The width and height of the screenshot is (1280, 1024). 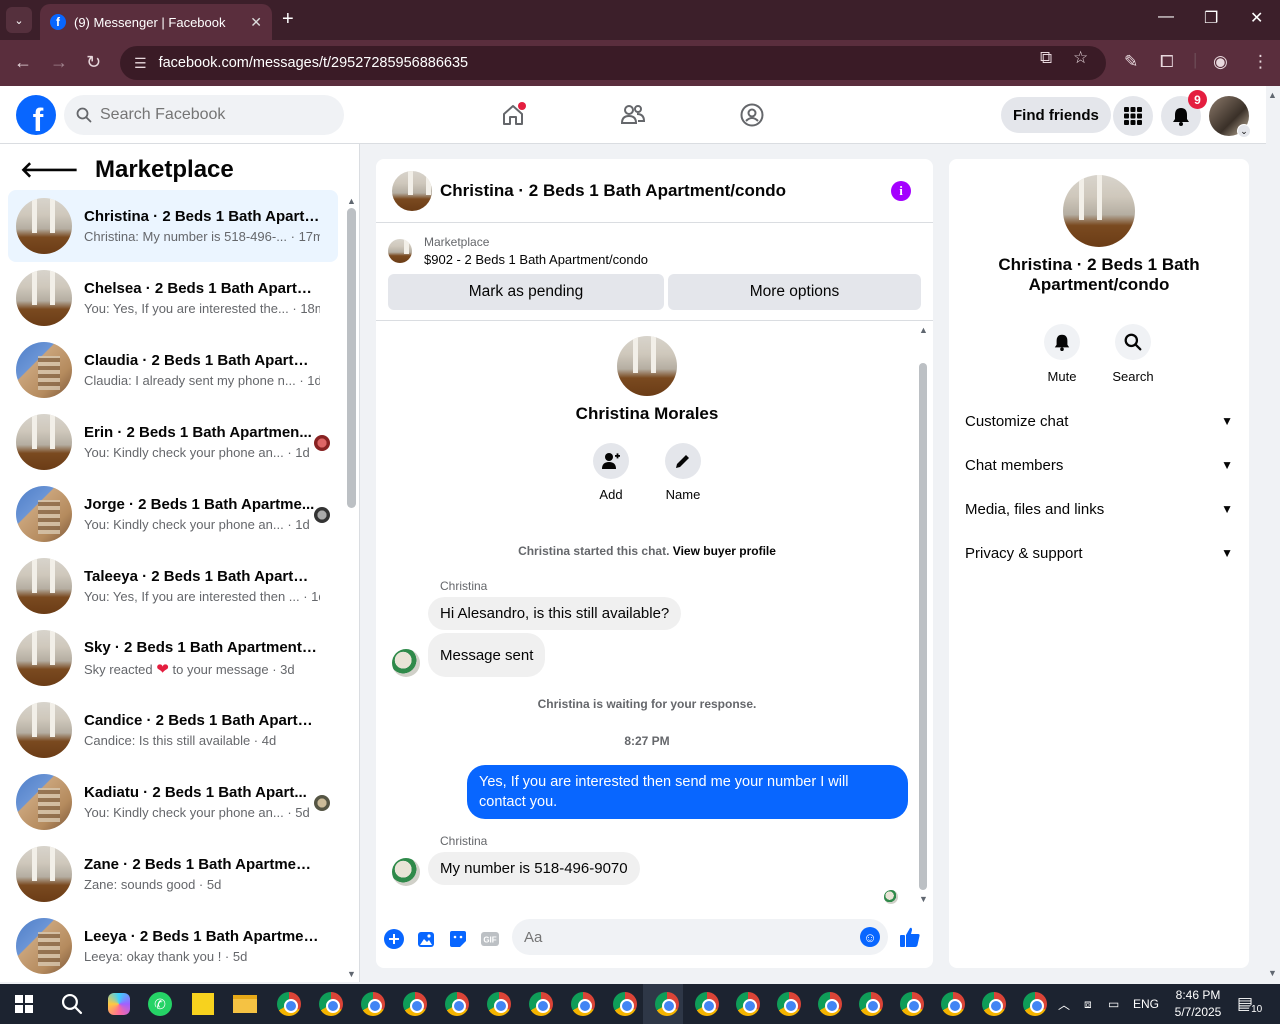 What do you see at coordinates (93, 62) in the screenshot?
I see `reload-icon: ↻` at bounding box center [93, 62].